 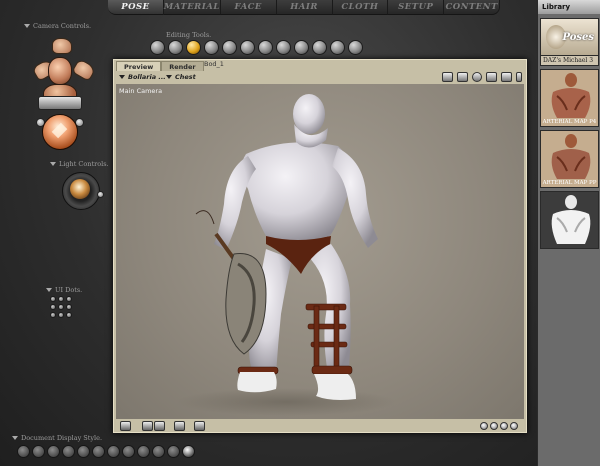 What do you see at coordinates (60, 132) in the screenshot?
I see `camera-trackball-icon` at bounding box center [60, 132].